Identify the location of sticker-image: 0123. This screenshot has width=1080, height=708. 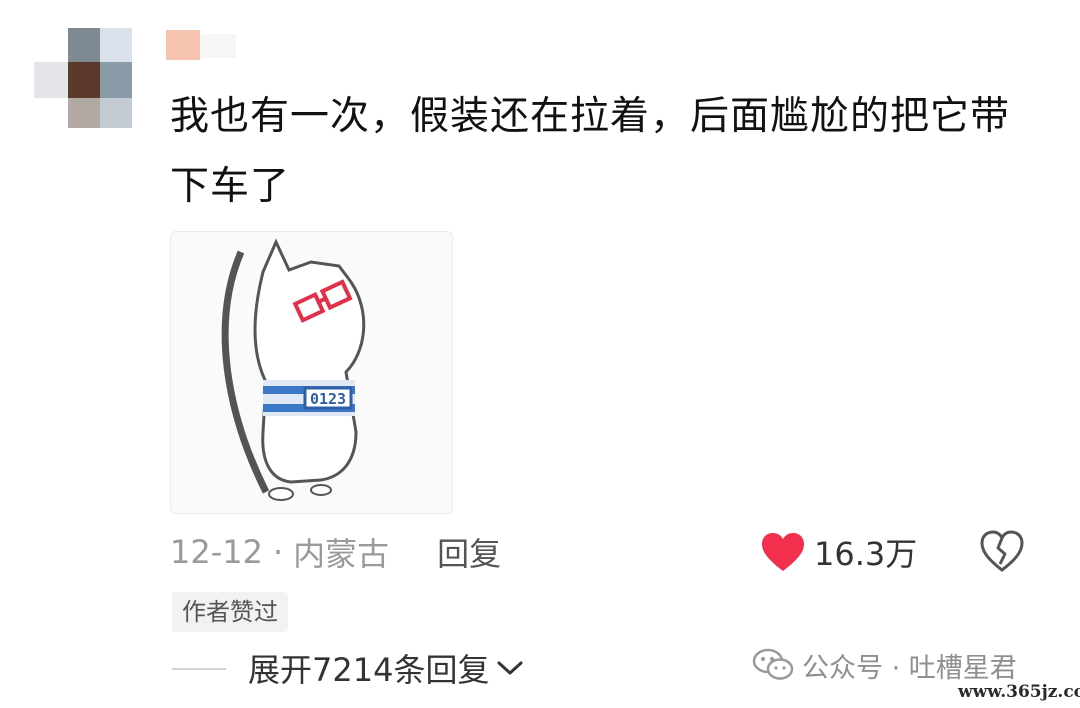
(311, 372).